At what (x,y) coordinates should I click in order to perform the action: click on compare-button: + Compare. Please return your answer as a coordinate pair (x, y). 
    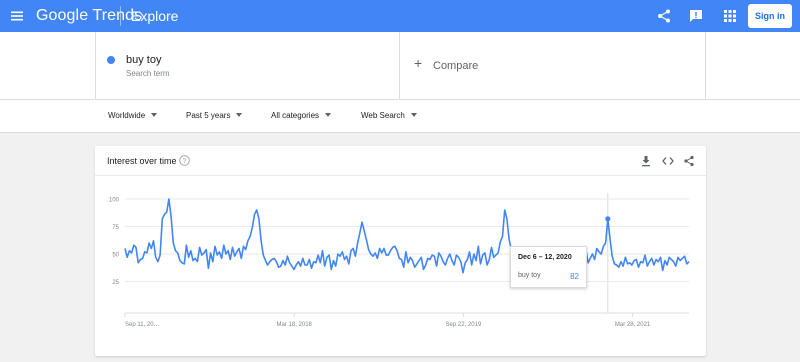
    Looking at the image, I should click on (553, 66).